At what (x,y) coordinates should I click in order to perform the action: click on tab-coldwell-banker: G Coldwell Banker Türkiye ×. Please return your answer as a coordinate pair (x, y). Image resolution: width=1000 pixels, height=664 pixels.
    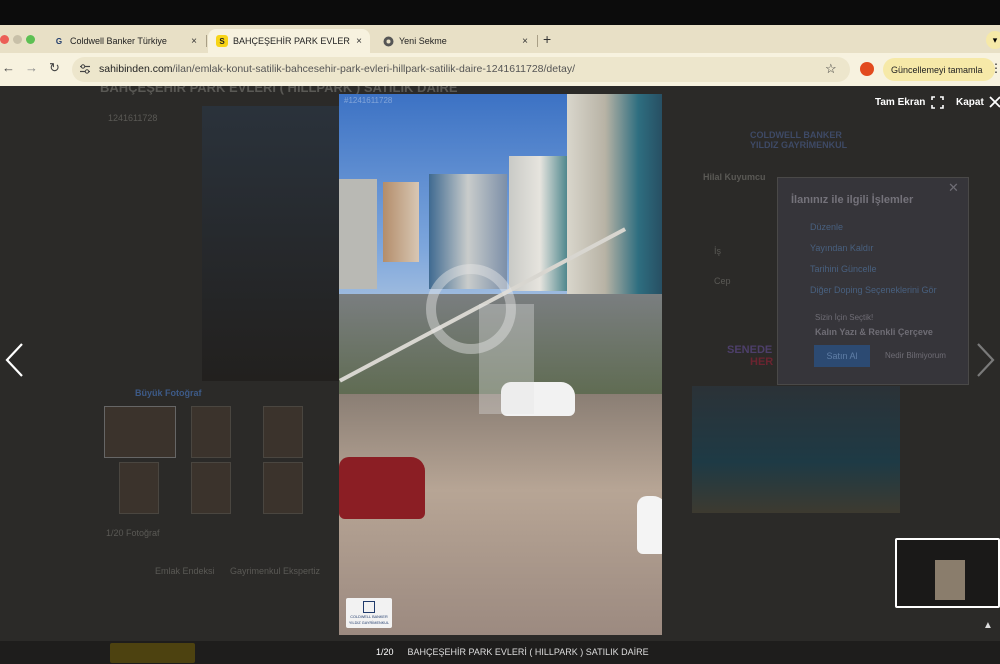
    Looking at the image, I should click on (125, 41).